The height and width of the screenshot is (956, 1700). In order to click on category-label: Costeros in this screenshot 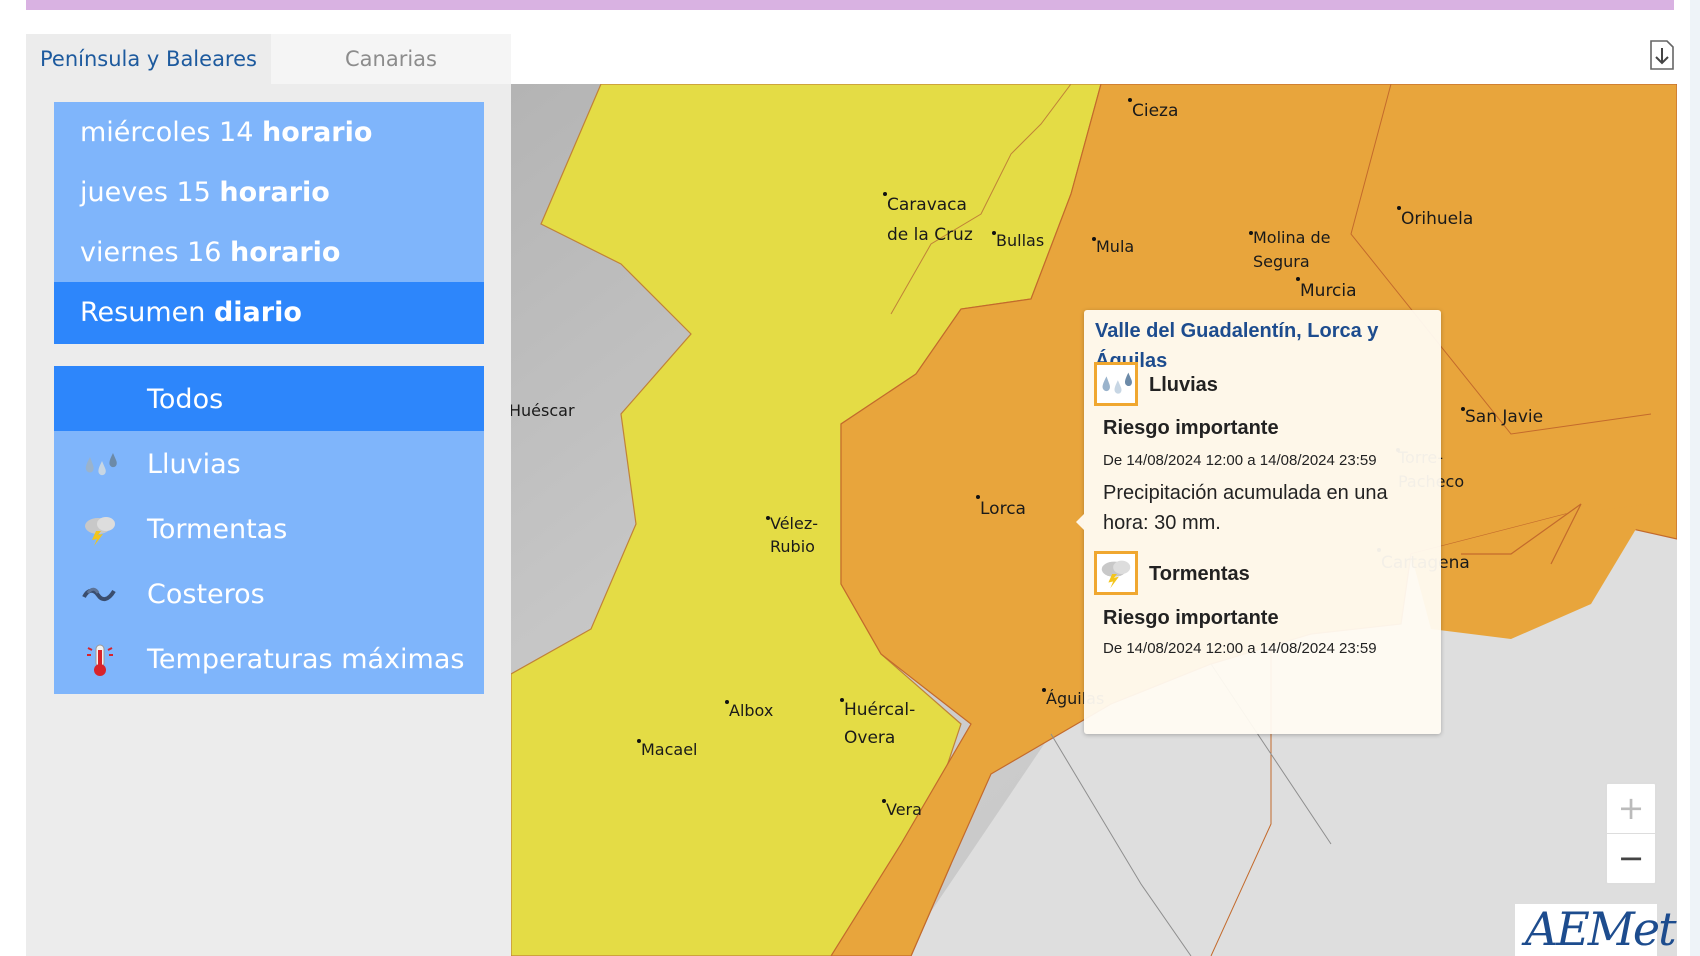, I will do `click(206, 594)`.